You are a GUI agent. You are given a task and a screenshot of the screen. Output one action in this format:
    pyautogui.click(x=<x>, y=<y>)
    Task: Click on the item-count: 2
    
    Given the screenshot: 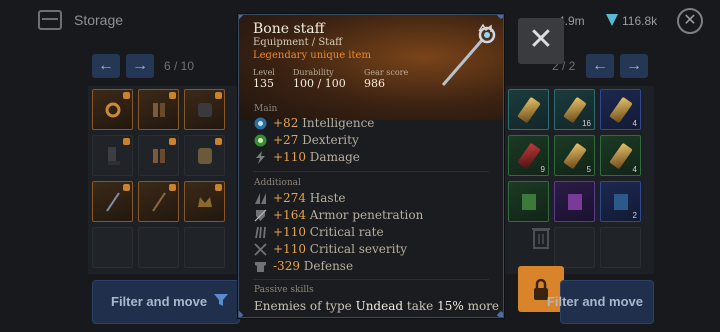 What is the action you would take?
    pyautogui.click(x=634, y=215)
    